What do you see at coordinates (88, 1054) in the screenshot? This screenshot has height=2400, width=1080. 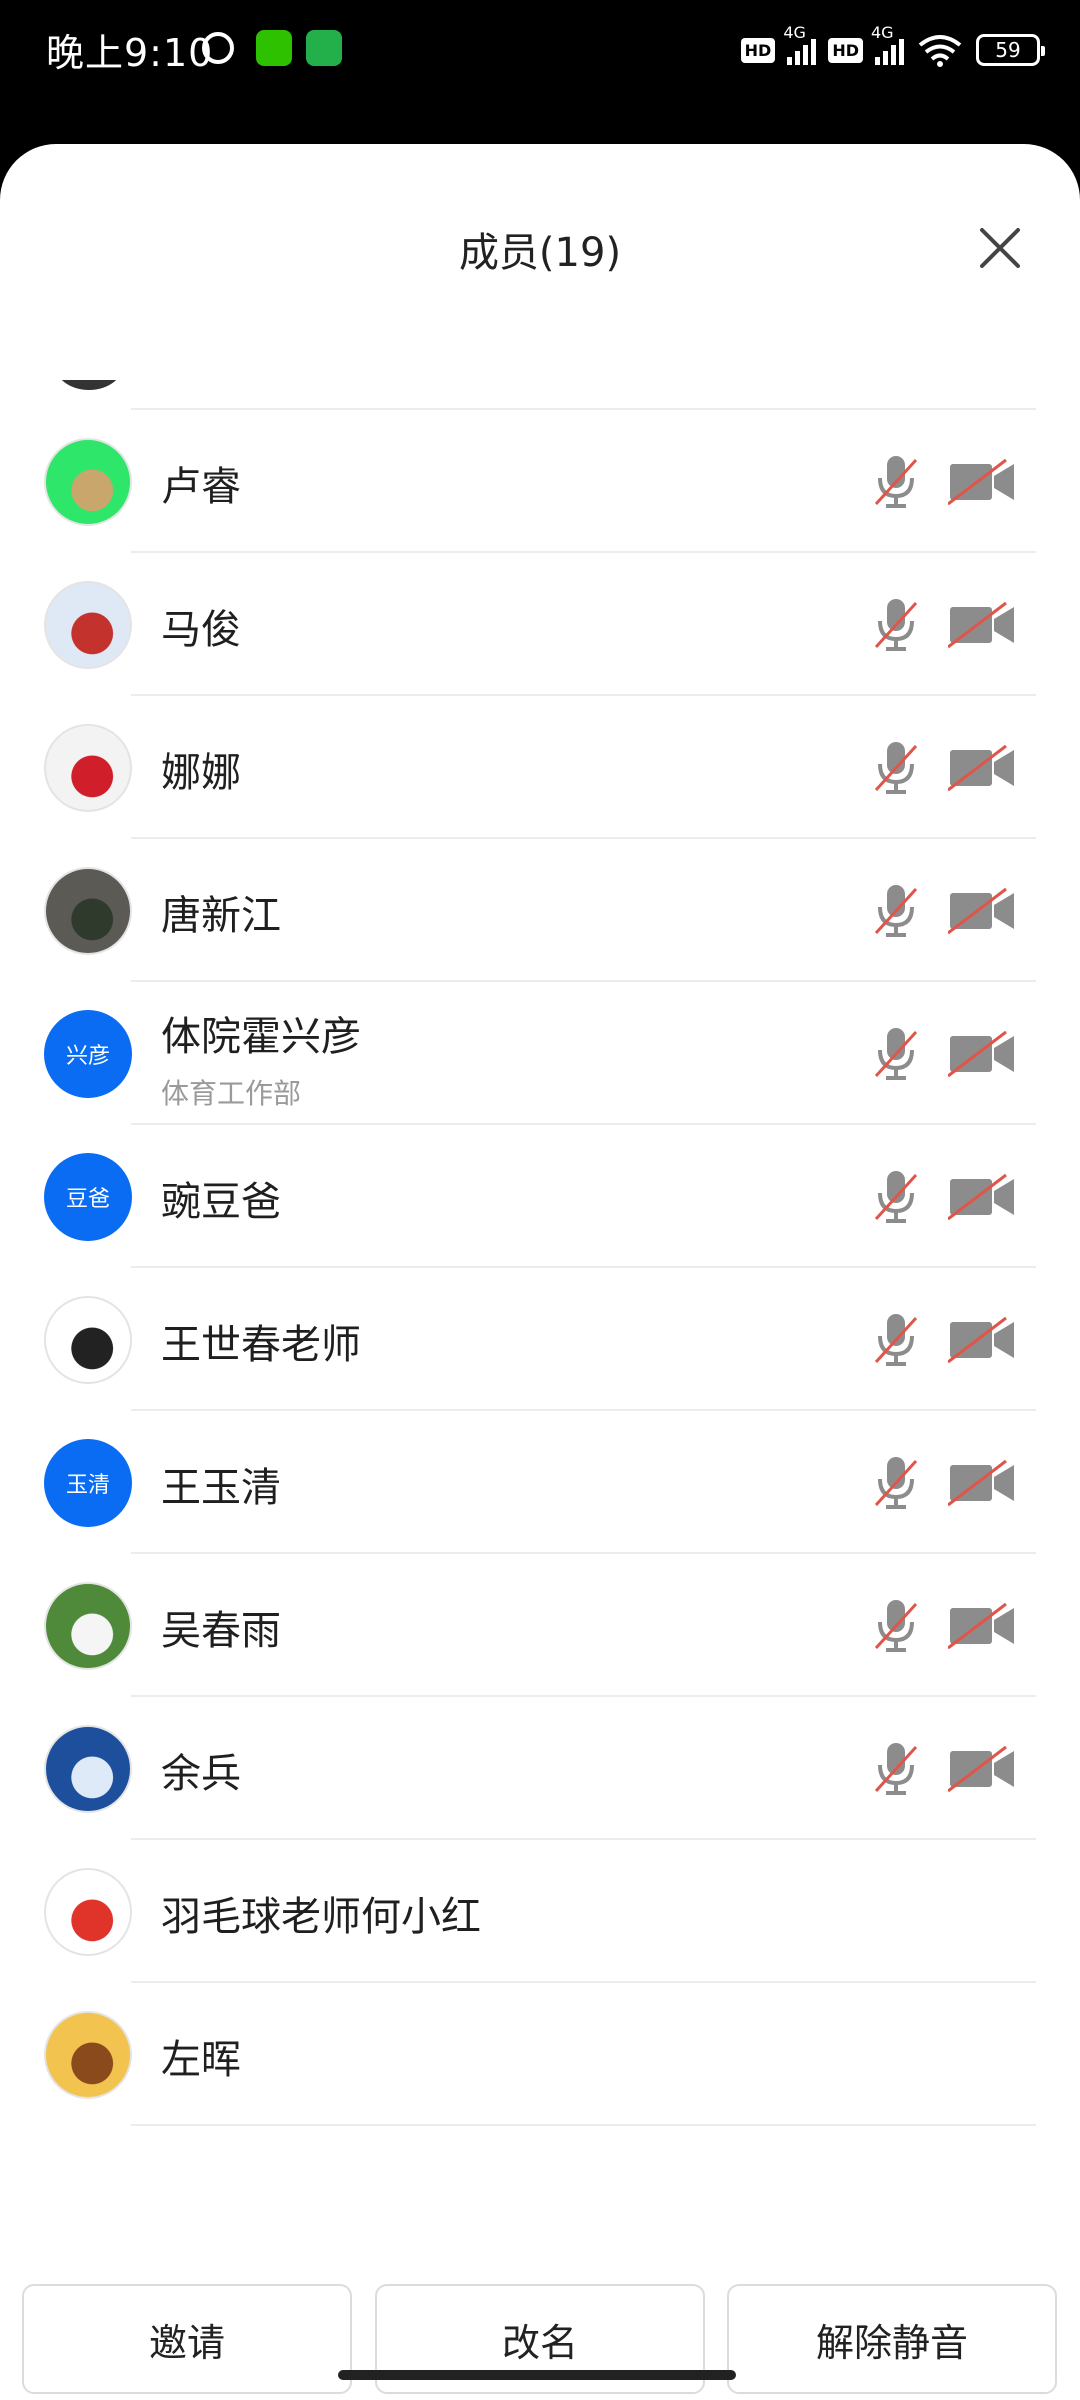 I see `avatar: 兴彦` at bounding box center [88, 1054].